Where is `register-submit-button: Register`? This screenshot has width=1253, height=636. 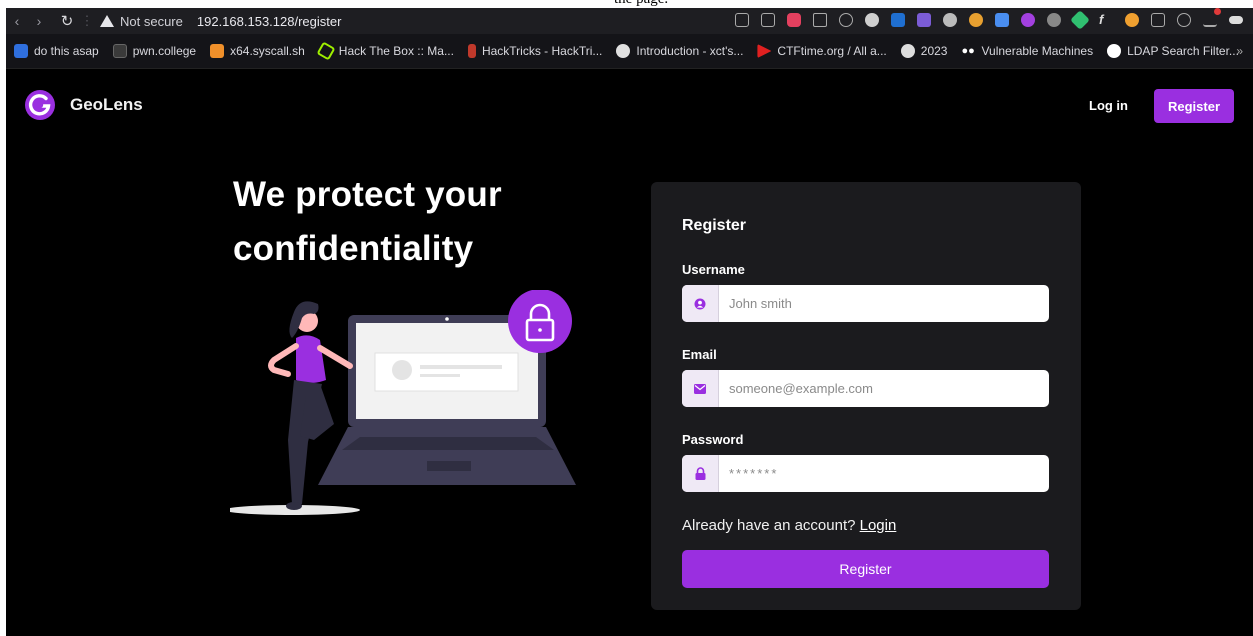 register-submit-button: Register is located at coordinates (865, 569).